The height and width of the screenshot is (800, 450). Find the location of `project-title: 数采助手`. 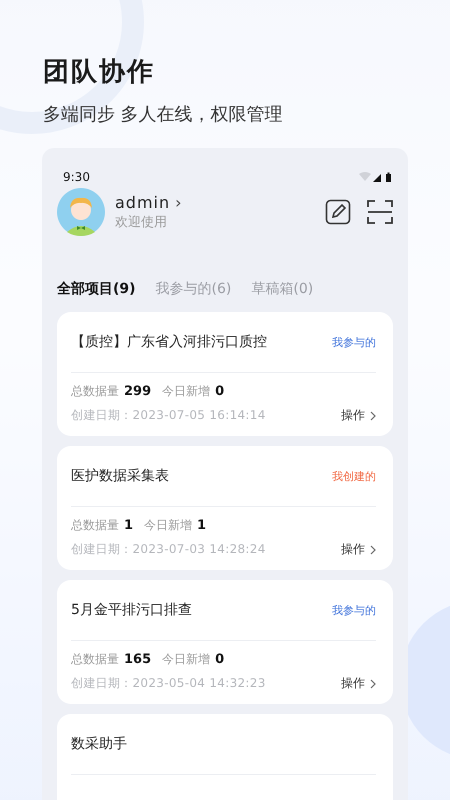

project-title: 数采助手 is located at coordinates (99, 744).